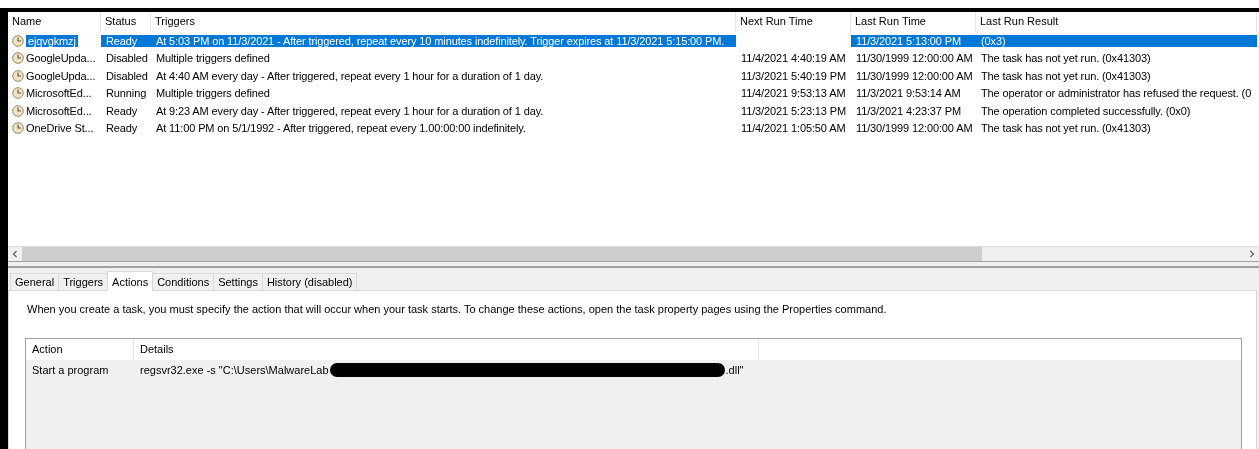 The width and height of the screenshot is (1259, 449). I want to click on table-cell: 11/3/2021 5:23:13 PM, so click(794, 110).